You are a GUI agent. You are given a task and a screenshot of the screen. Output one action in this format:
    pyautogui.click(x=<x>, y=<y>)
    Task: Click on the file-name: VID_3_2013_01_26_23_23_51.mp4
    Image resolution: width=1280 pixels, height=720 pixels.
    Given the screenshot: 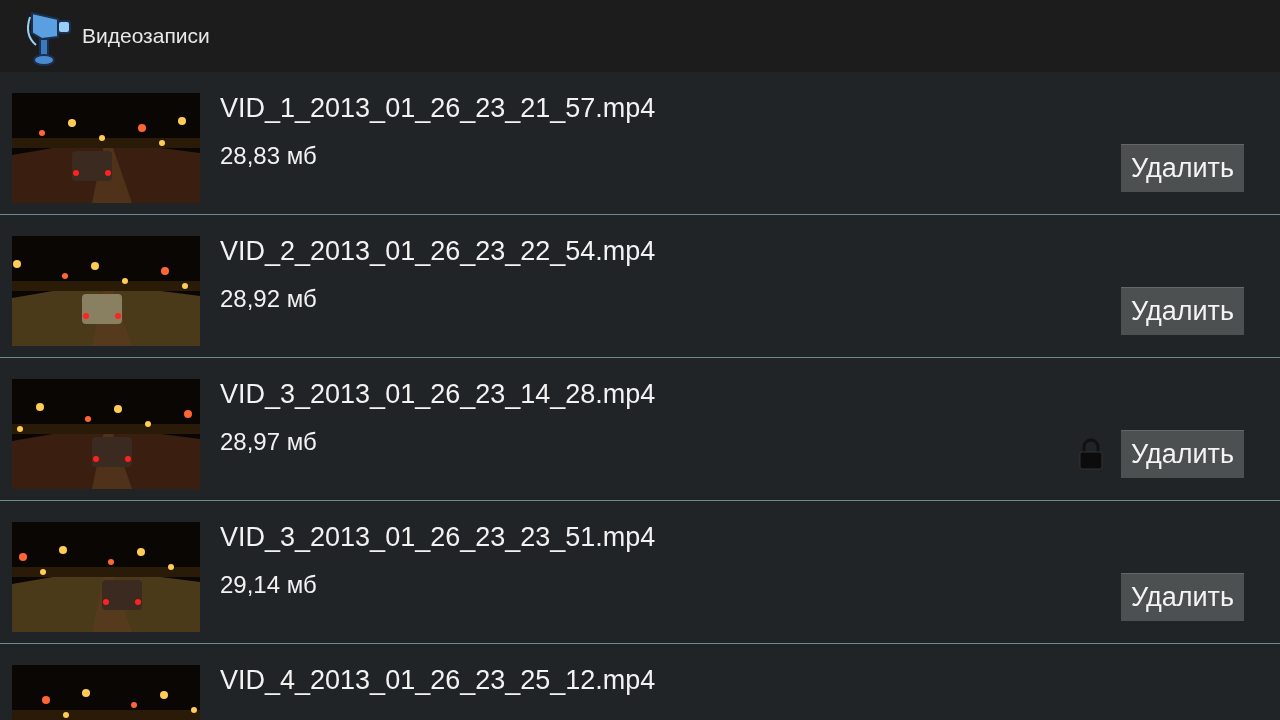 What is the action you would take?
    pyautogui.click(x=438, y=537)
    